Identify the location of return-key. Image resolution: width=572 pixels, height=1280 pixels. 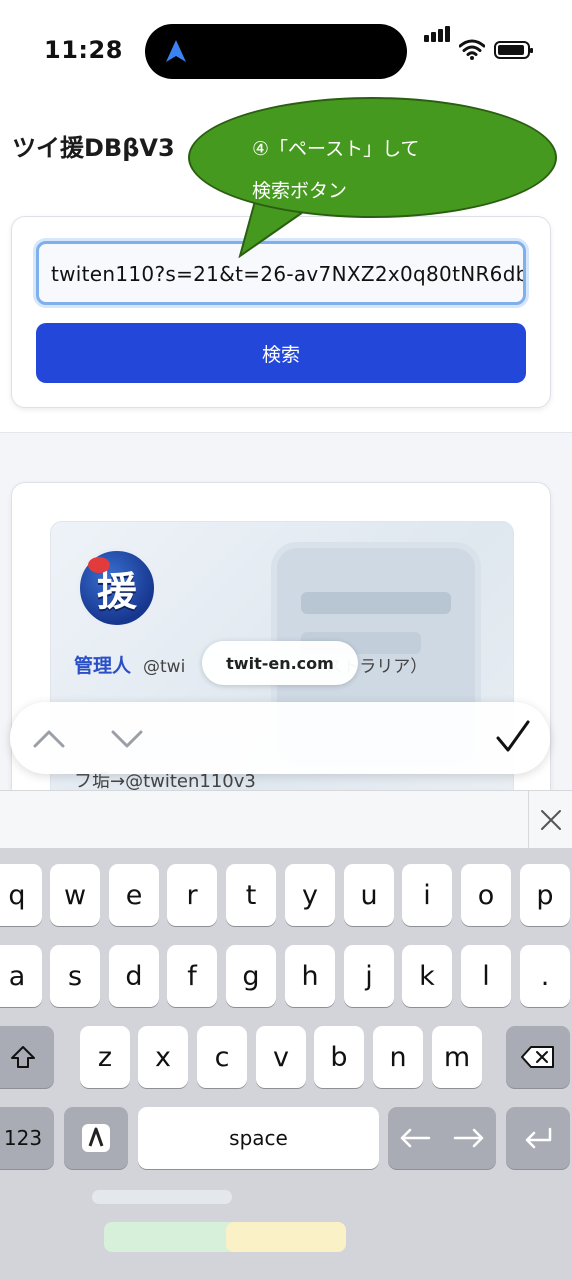
(538, 1138).